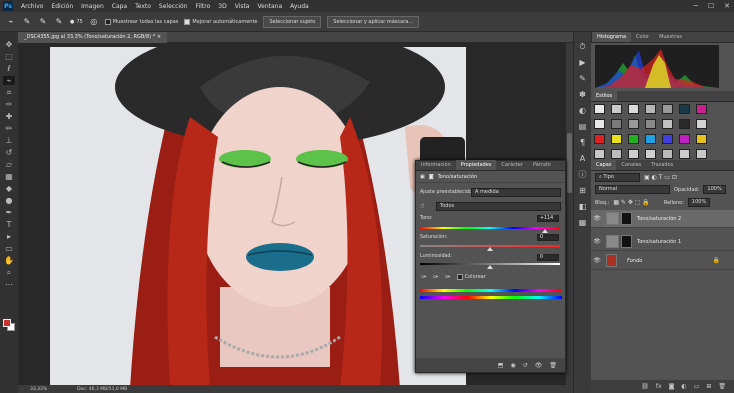 The width and height of the screenshot is (734, 393). What do you see at coordinates (9, 152) in the screenshot?
I see `history-brush-tool-icon: ↺` at bounding box center [9, 152].